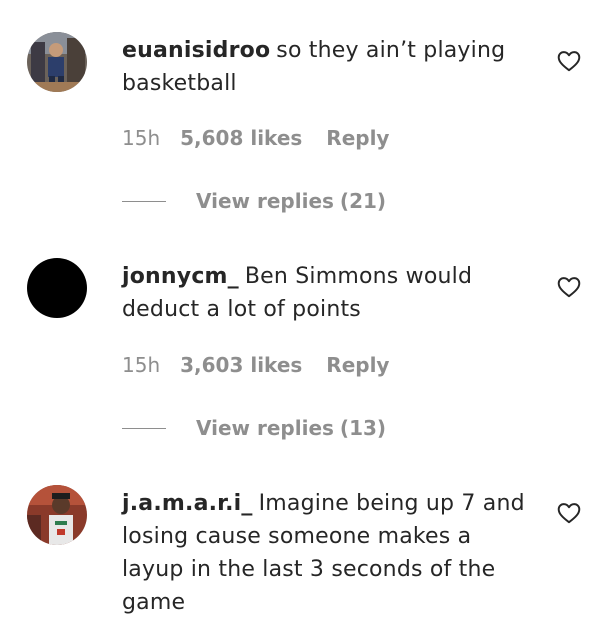 The height and width of the screenshot is (635, 610). I want to click on comment-meta: 15h 5,608 likes Reply, so click(255, 138).